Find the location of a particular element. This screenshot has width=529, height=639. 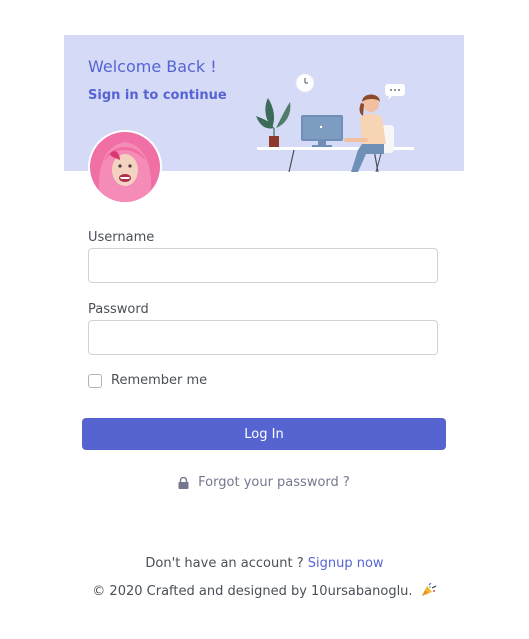

remember-me-row: Remember me is located at coordinates (147, 380).